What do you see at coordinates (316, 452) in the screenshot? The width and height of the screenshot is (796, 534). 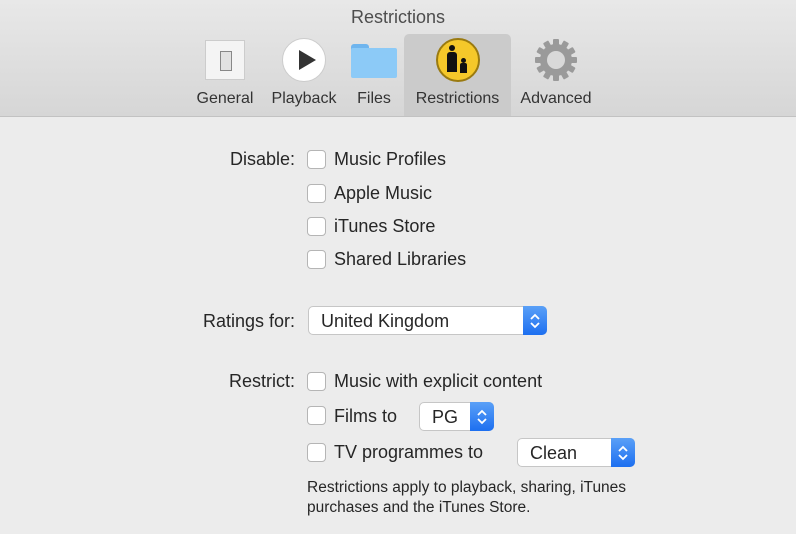 I see `tv-checkbox` at bounding box center [316, 452].